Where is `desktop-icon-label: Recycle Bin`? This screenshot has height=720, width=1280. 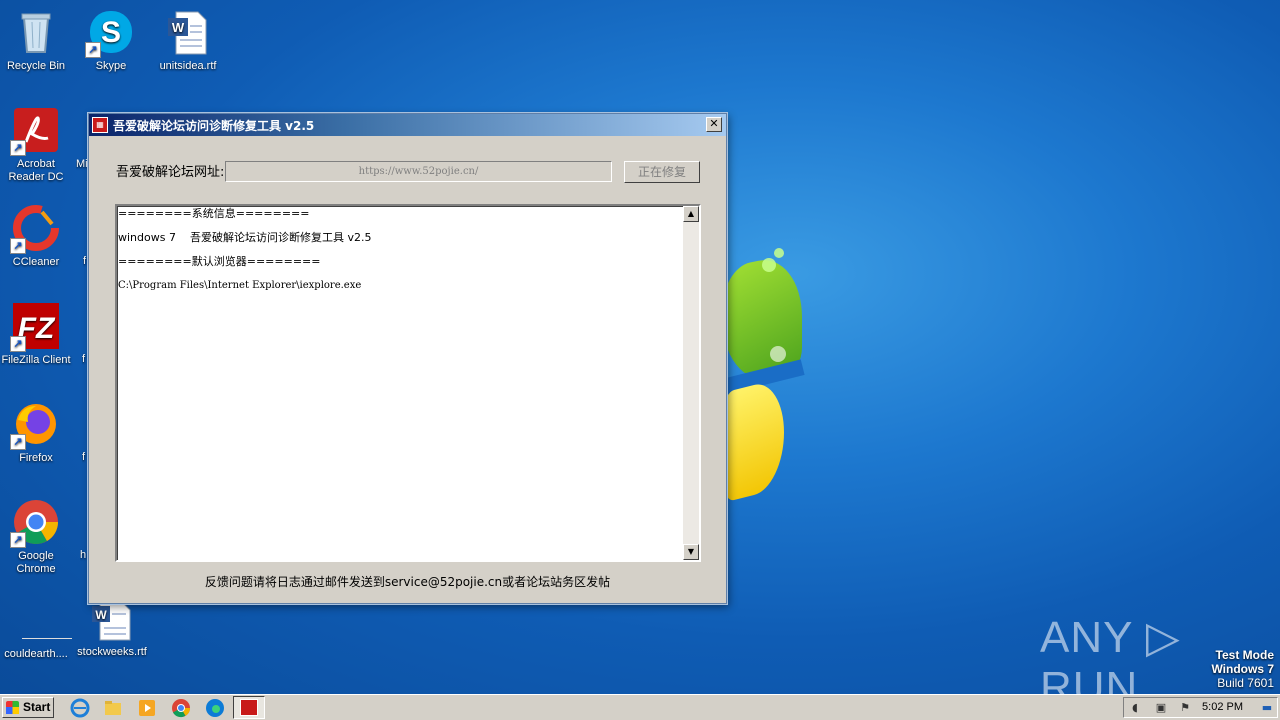 desktop-icon-label: Recycle Bin is located at coordinates (36, 66).